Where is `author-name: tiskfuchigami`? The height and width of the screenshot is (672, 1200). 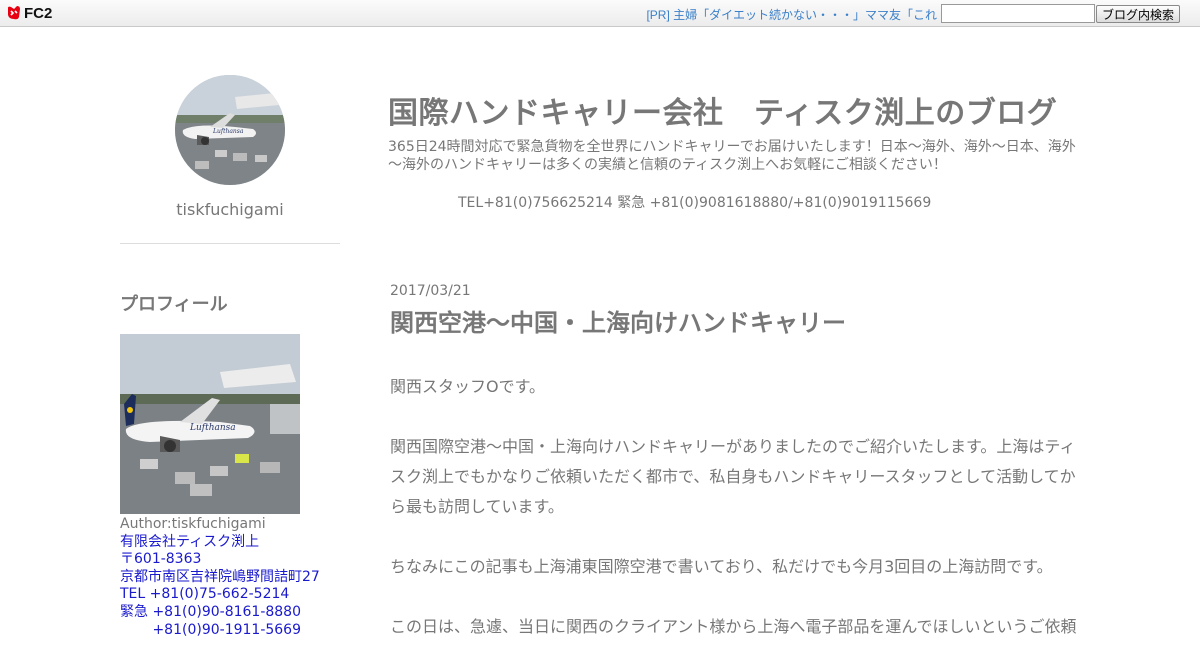 author-name: tiskfuchigami is located at coordinates (230, 209).